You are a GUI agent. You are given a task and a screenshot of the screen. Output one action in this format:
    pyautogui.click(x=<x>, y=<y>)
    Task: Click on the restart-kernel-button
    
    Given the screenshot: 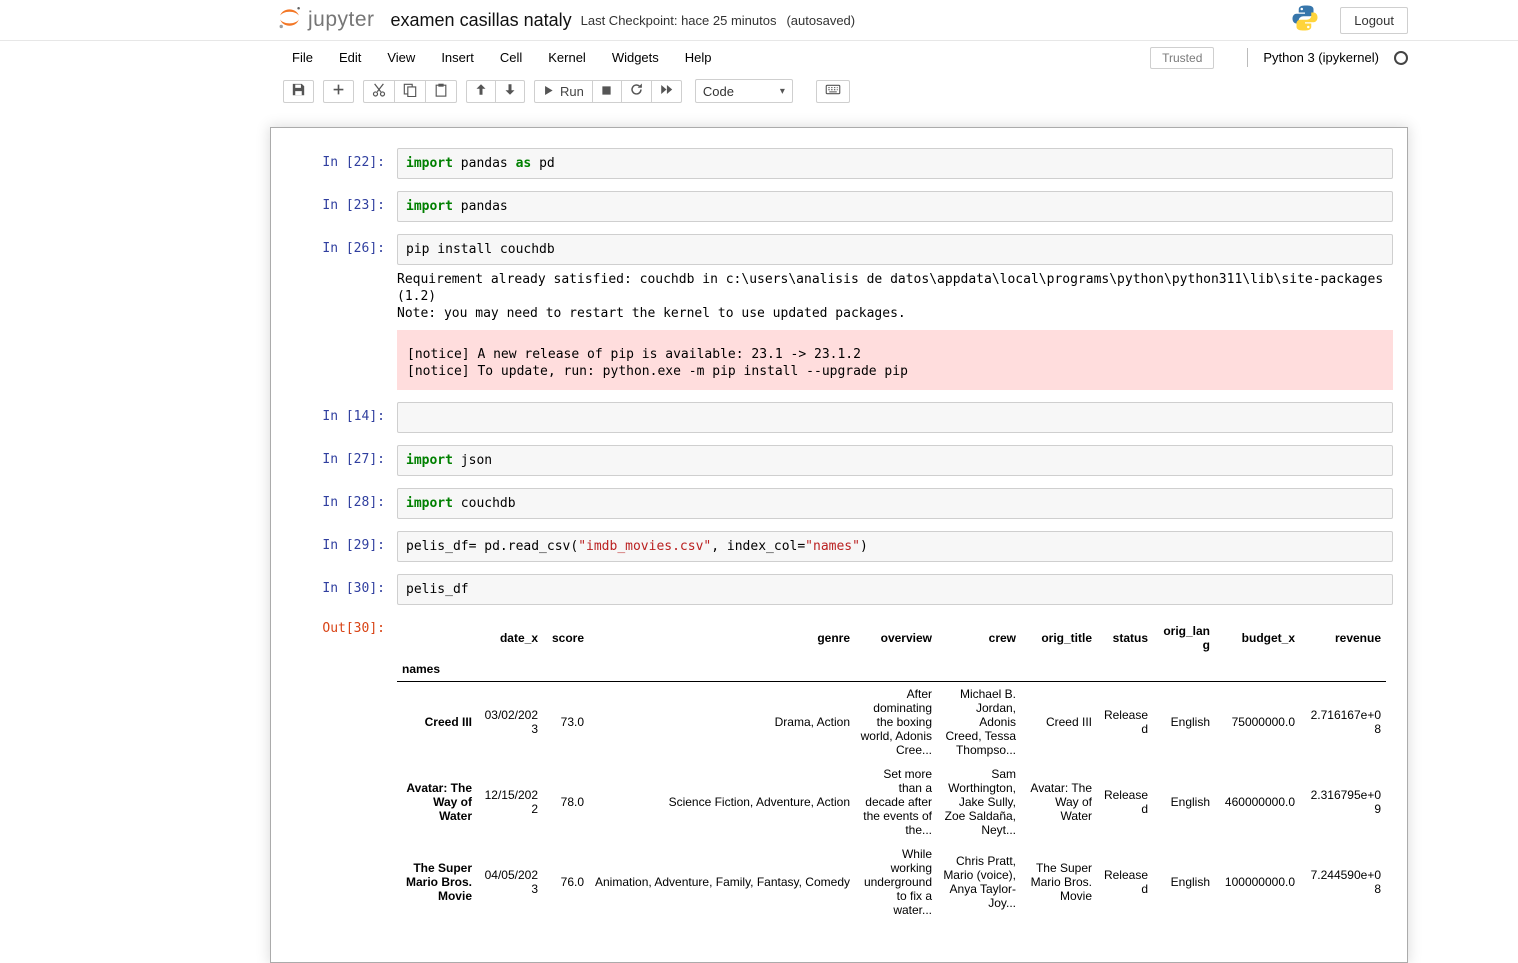 What is the action you would take?
    pyautogui.click(x=636, y=91)
    